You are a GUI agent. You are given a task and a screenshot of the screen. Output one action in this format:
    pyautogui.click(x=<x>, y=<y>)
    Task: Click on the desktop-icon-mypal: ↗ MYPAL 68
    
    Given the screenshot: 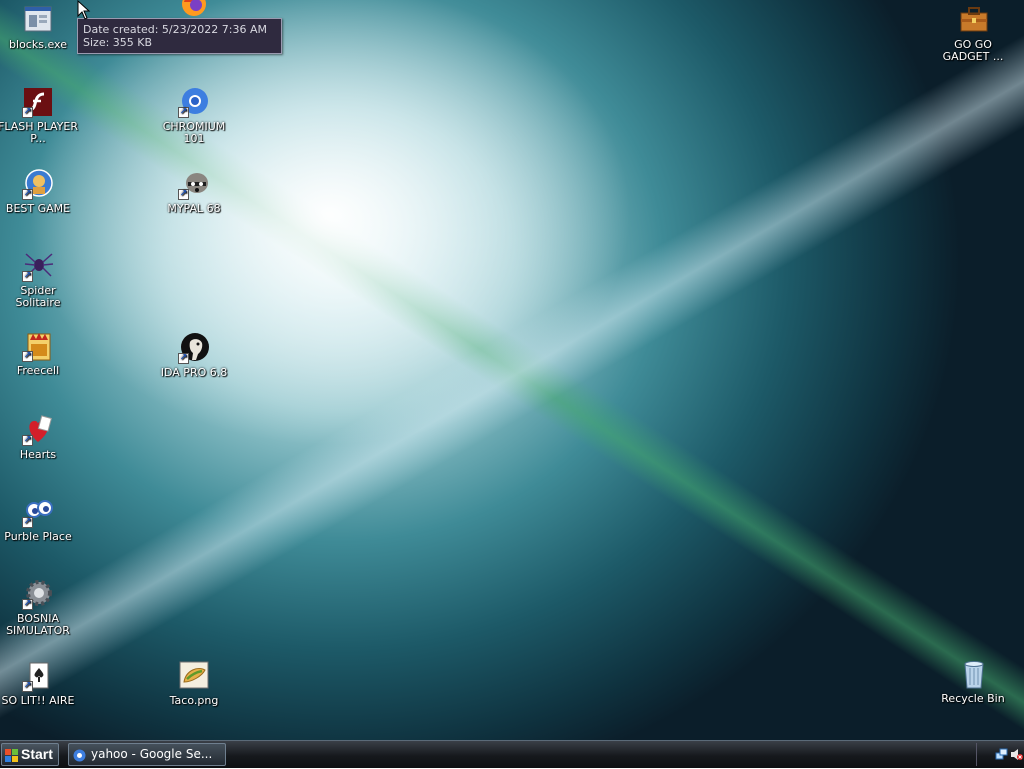 What is the action you would take?
    pyautogui.click(x=194, y=191)
    